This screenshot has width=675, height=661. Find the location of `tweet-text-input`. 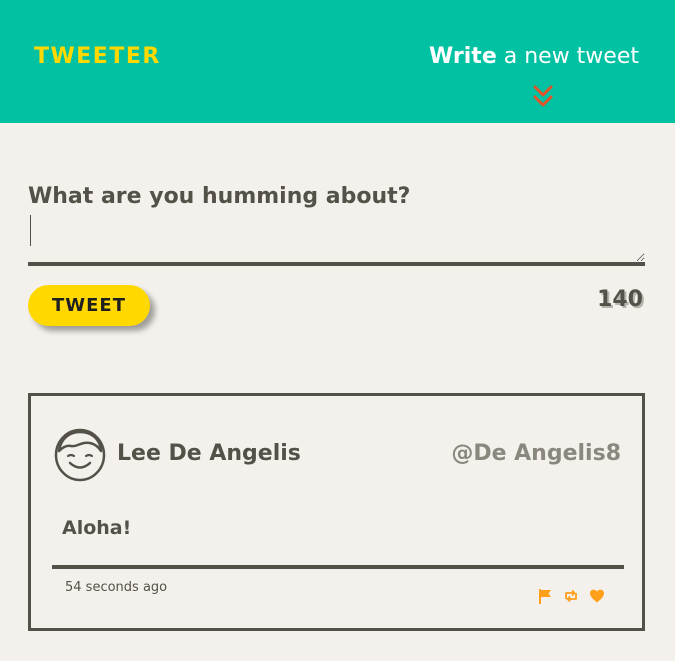

tweet-text-input is located at coordinates (336, 239).